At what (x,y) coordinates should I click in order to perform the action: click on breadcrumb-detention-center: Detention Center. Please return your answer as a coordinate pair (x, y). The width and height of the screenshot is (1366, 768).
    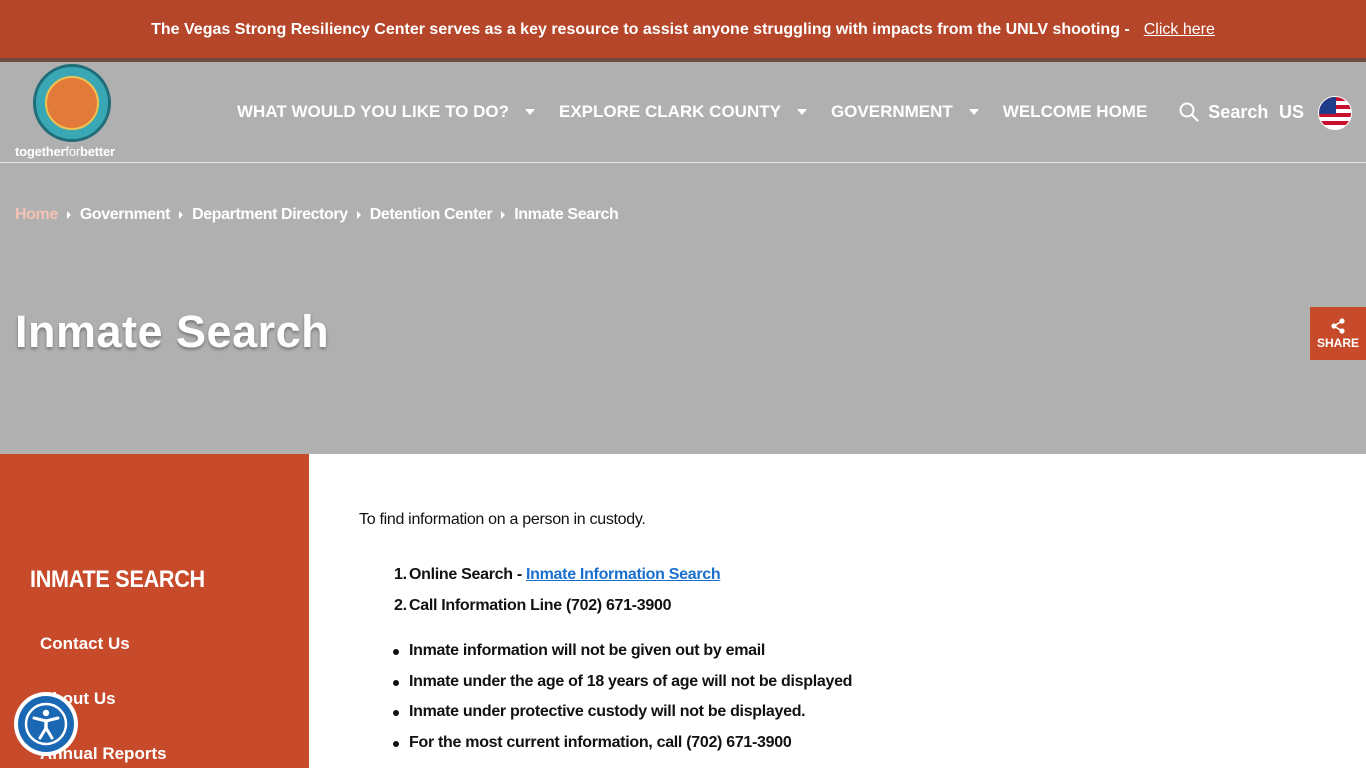
    Looking at the image, I should click on (431, 215).